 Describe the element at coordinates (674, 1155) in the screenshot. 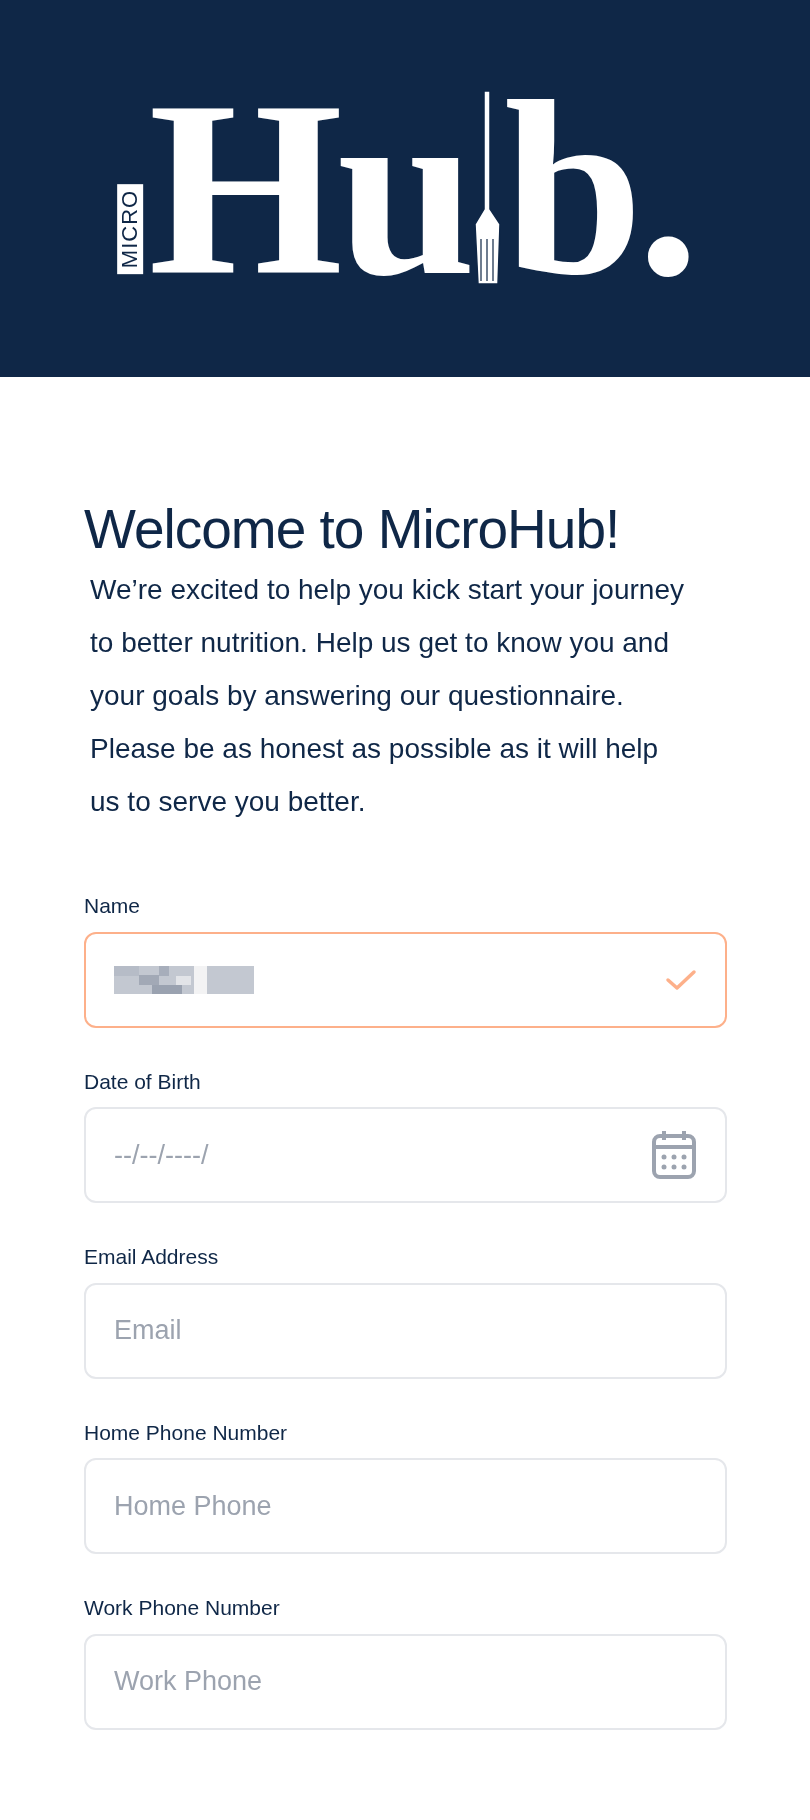

I see `calendar-icon` at that location.